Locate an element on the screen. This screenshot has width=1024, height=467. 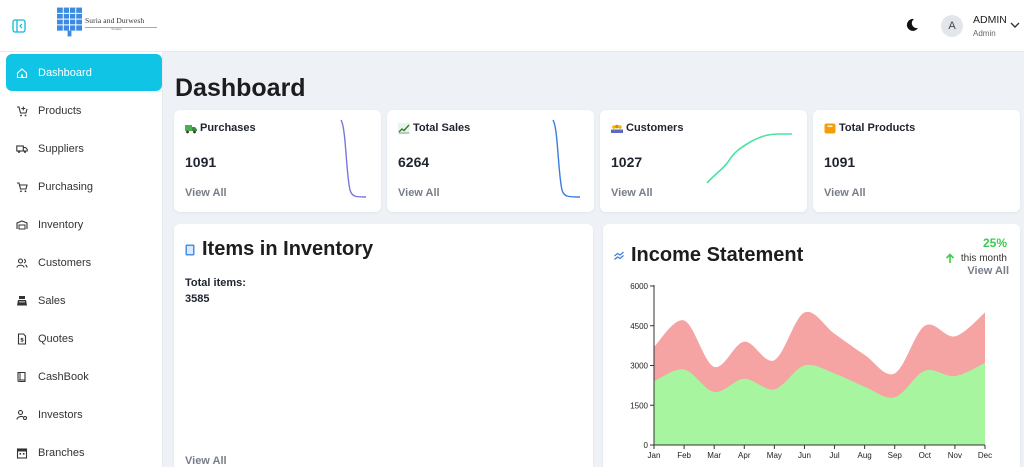
brand-logo: Suria and Durwesh Traders is located at coordinates (107, 26).